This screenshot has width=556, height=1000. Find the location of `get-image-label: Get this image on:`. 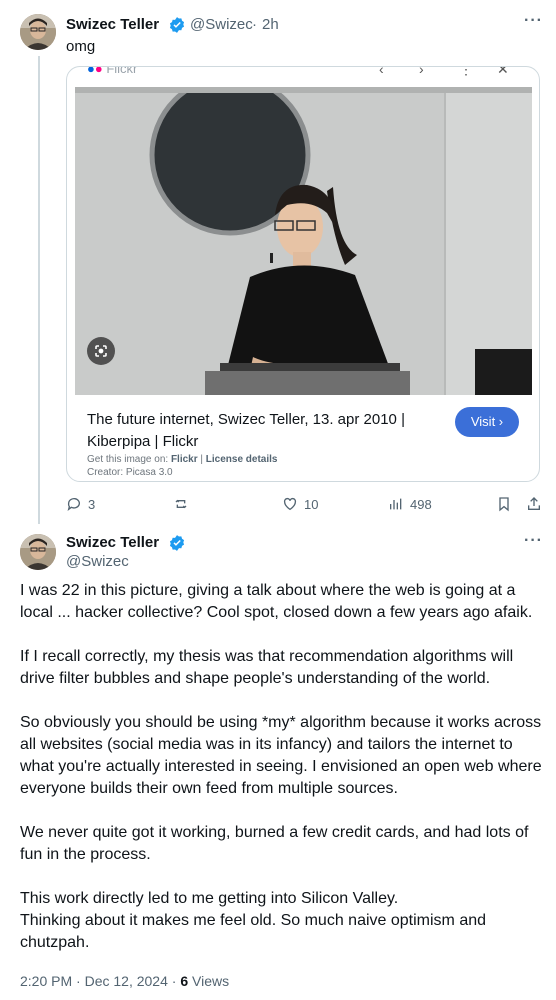

get-image-label: Get this image on: is located at coordinates (128, 459).